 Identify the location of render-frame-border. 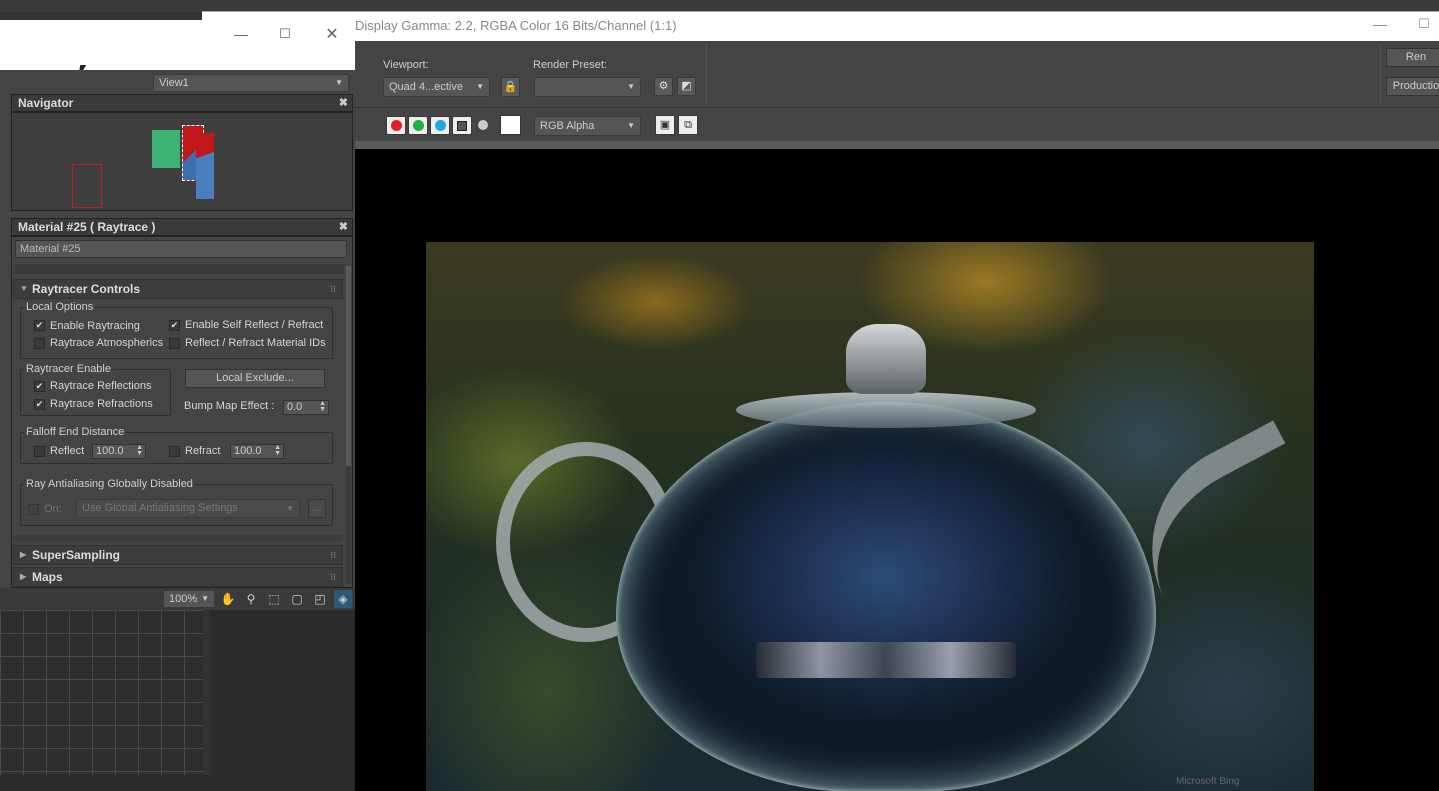
(897, 145).